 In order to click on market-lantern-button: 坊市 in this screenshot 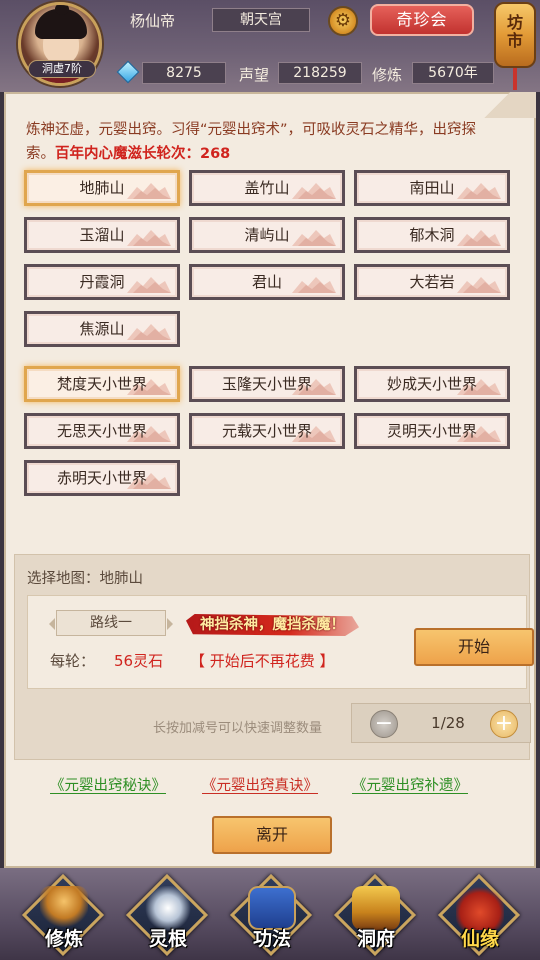, I will do `click(515, 46)`.